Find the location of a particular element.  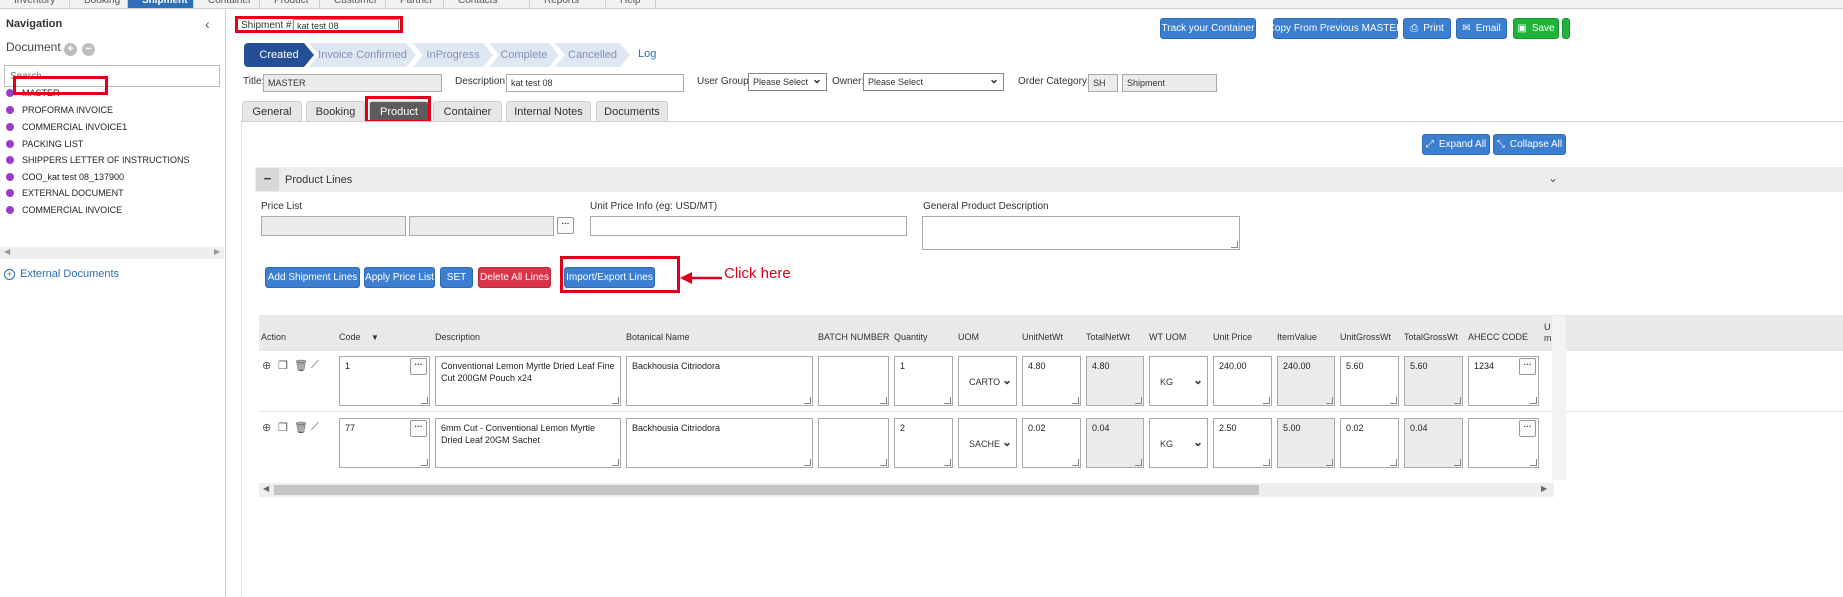

user-group-select: Please Select is located at coordinates (787, 81).